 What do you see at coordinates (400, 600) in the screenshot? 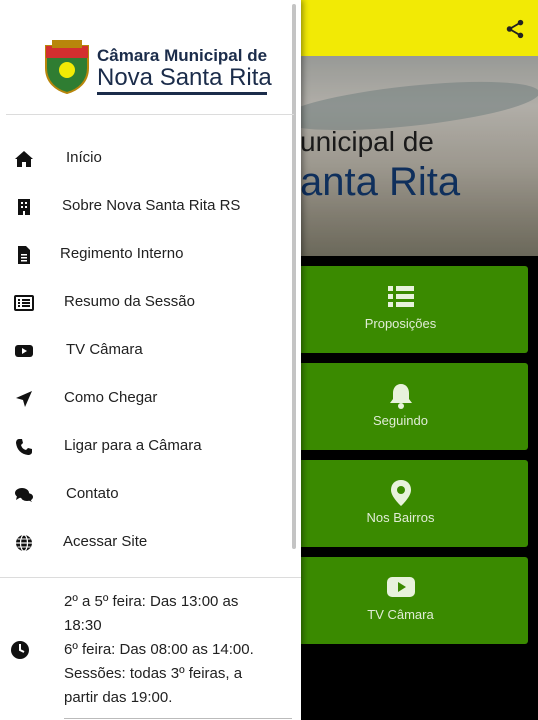
I see `tile-tv-camara: TV Câmara` at bounding box center [400, 600].